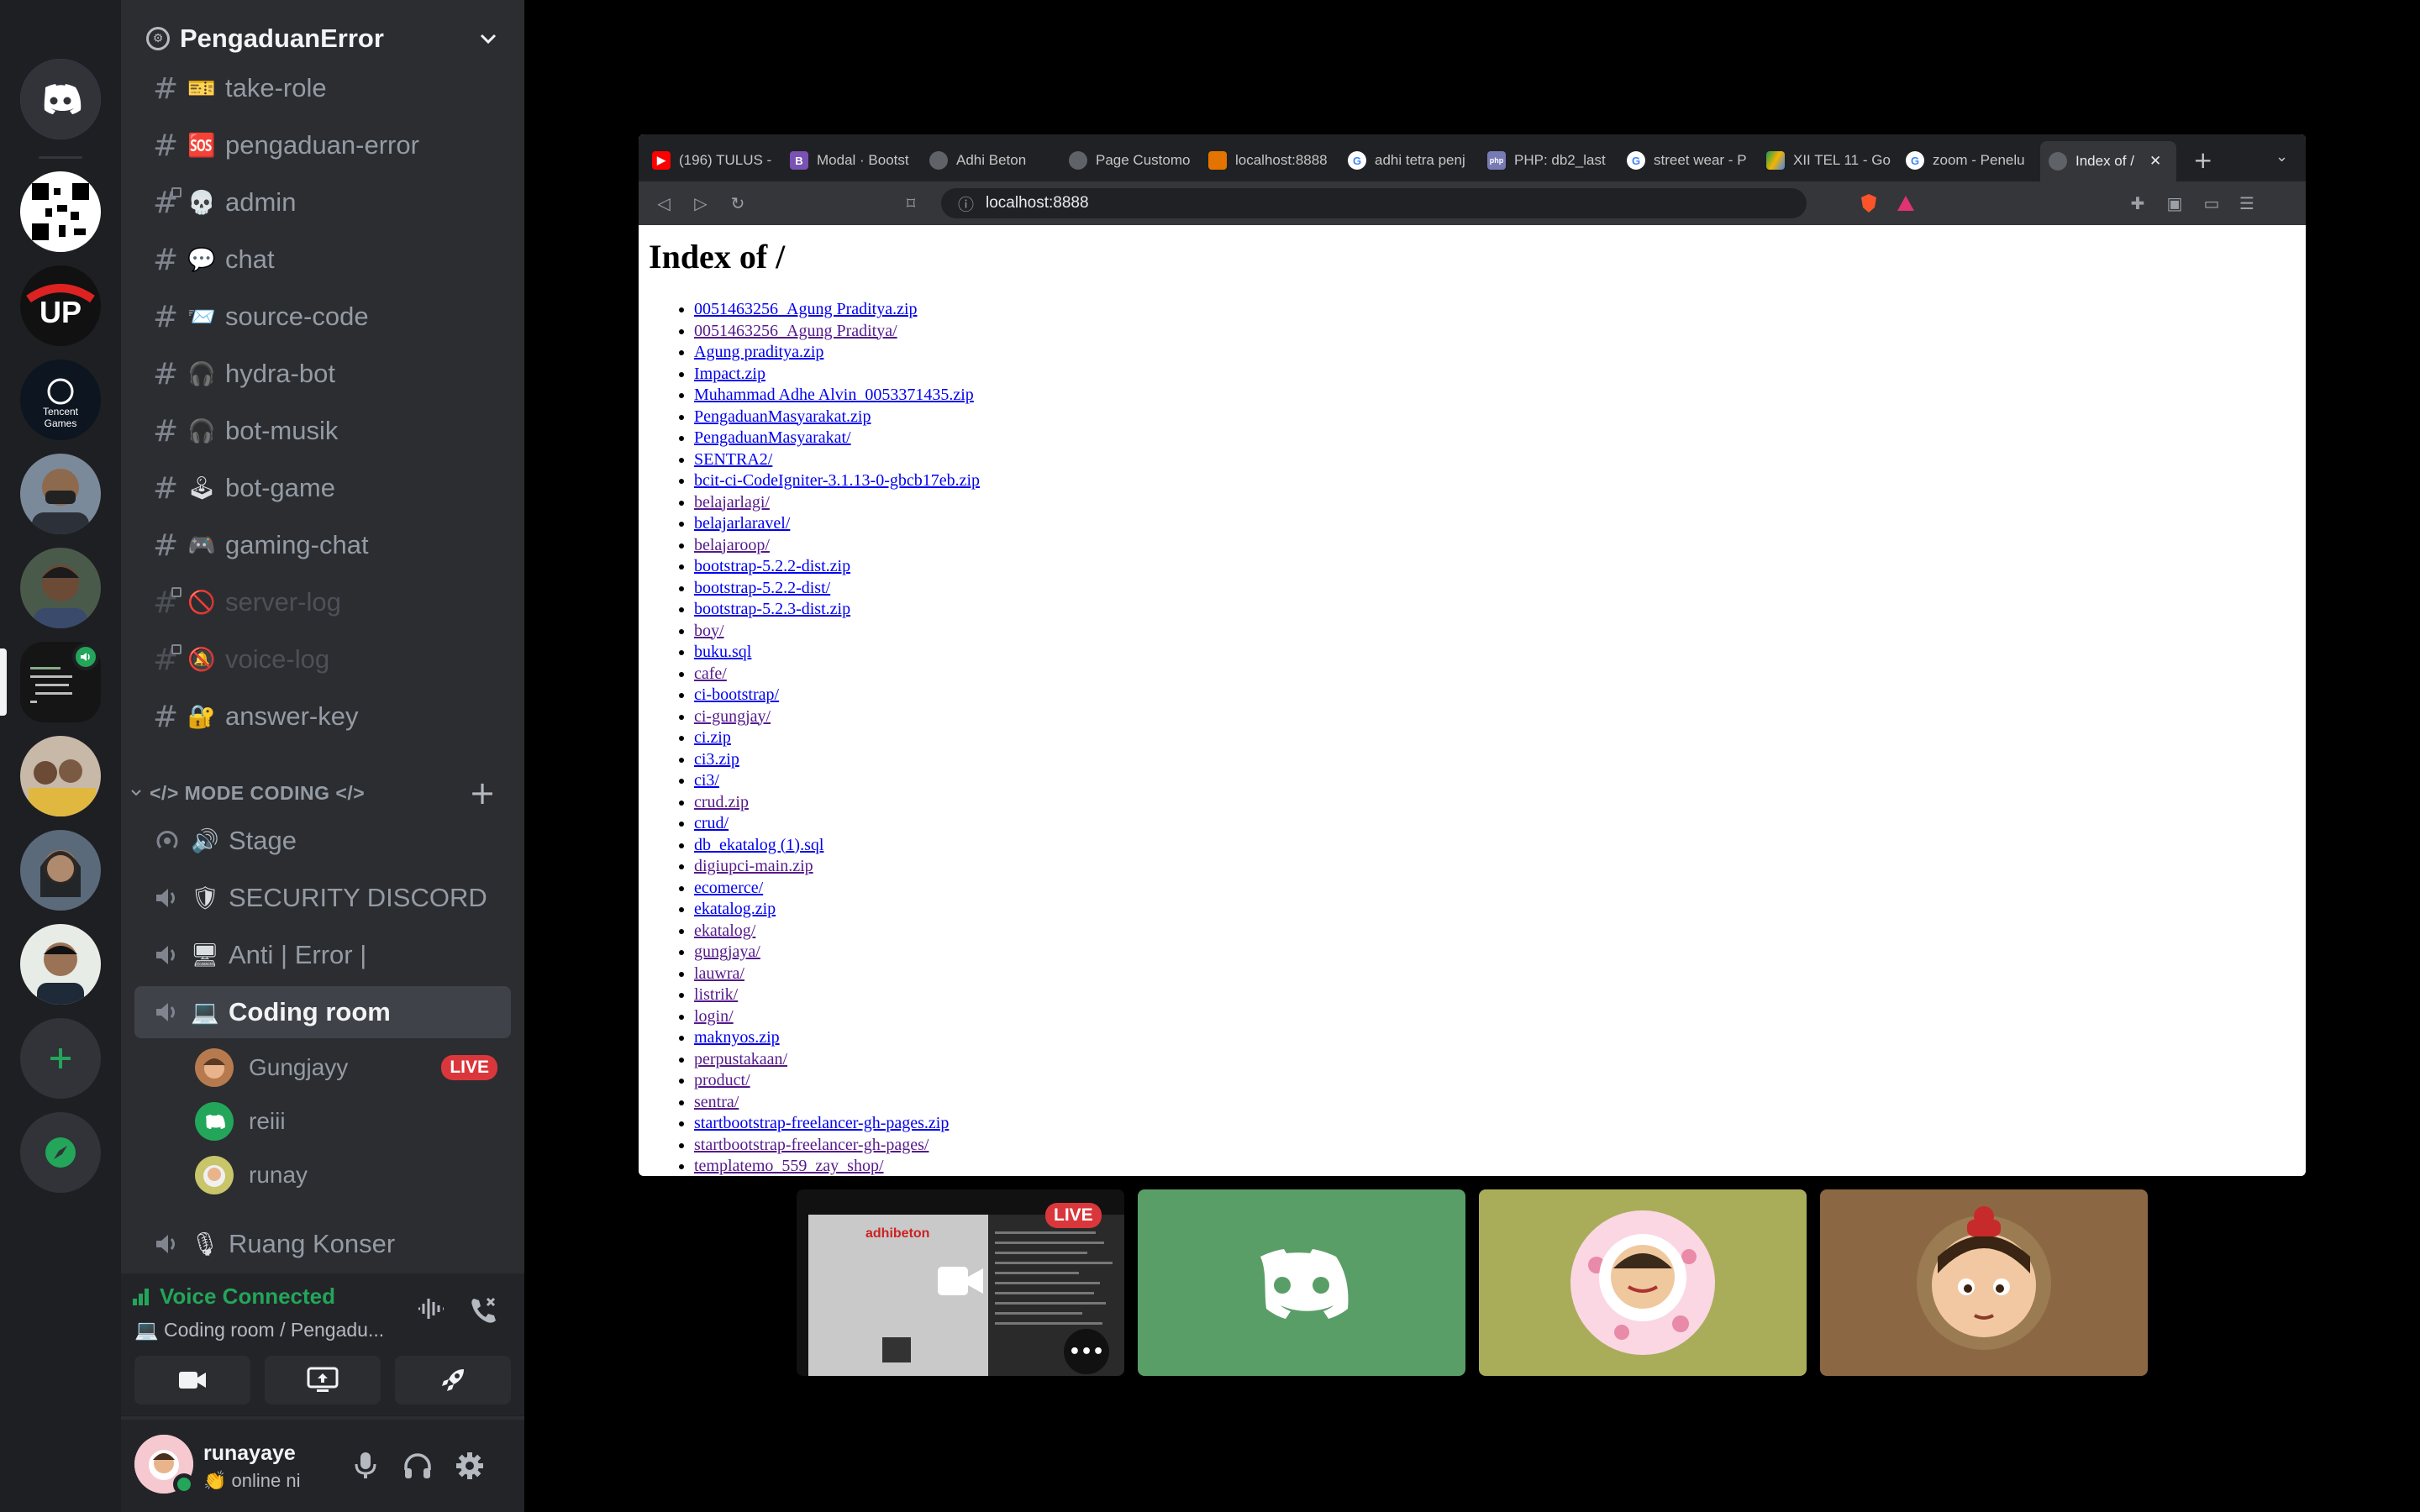 The height and width of the screenshot is (1512, 2420). What do you see at coordinates (192, 1380) in the screenshot?
I see `video-button` at bounding box center [192, 1380].